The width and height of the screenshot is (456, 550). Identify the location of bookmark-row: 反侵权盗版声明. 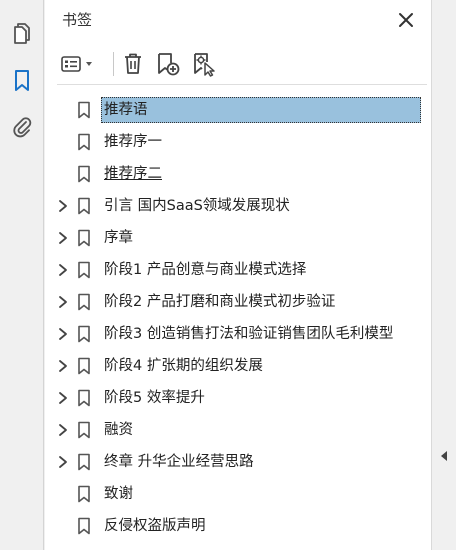
(238, 526).